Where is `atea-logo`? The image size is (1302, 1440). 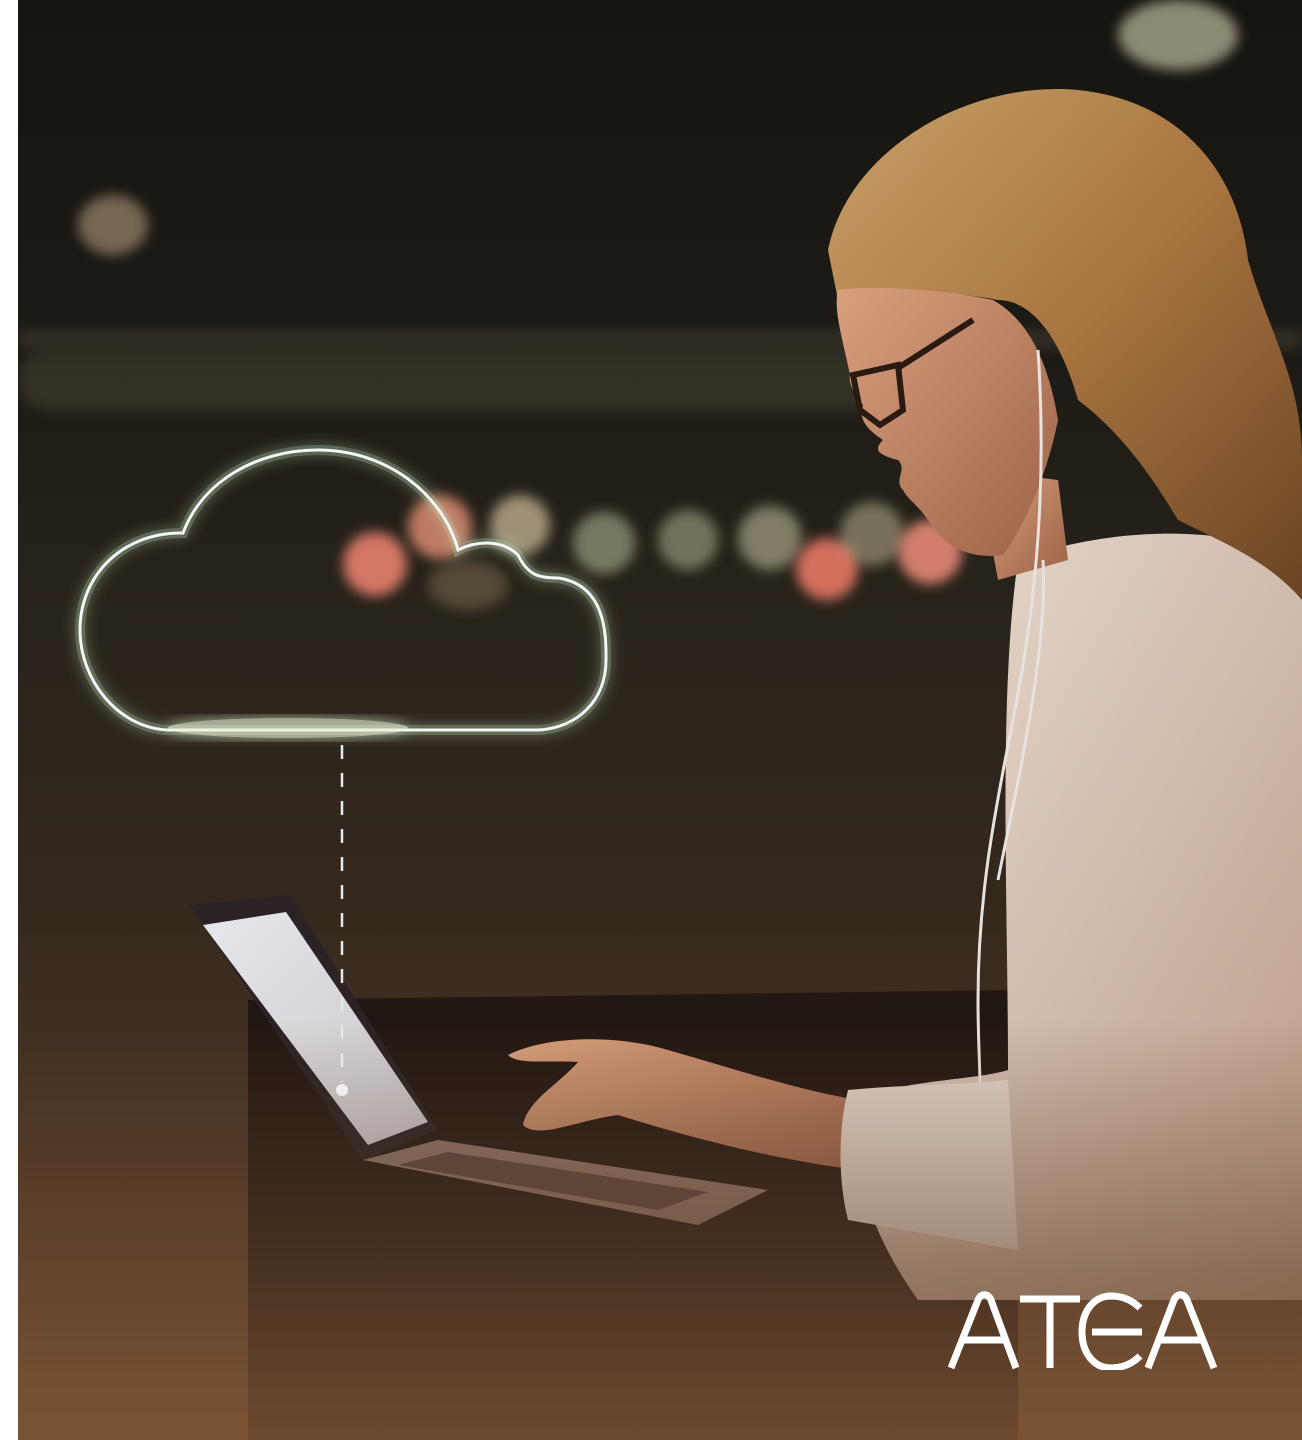 atea-logo is located at coordinates (1083, 1330).